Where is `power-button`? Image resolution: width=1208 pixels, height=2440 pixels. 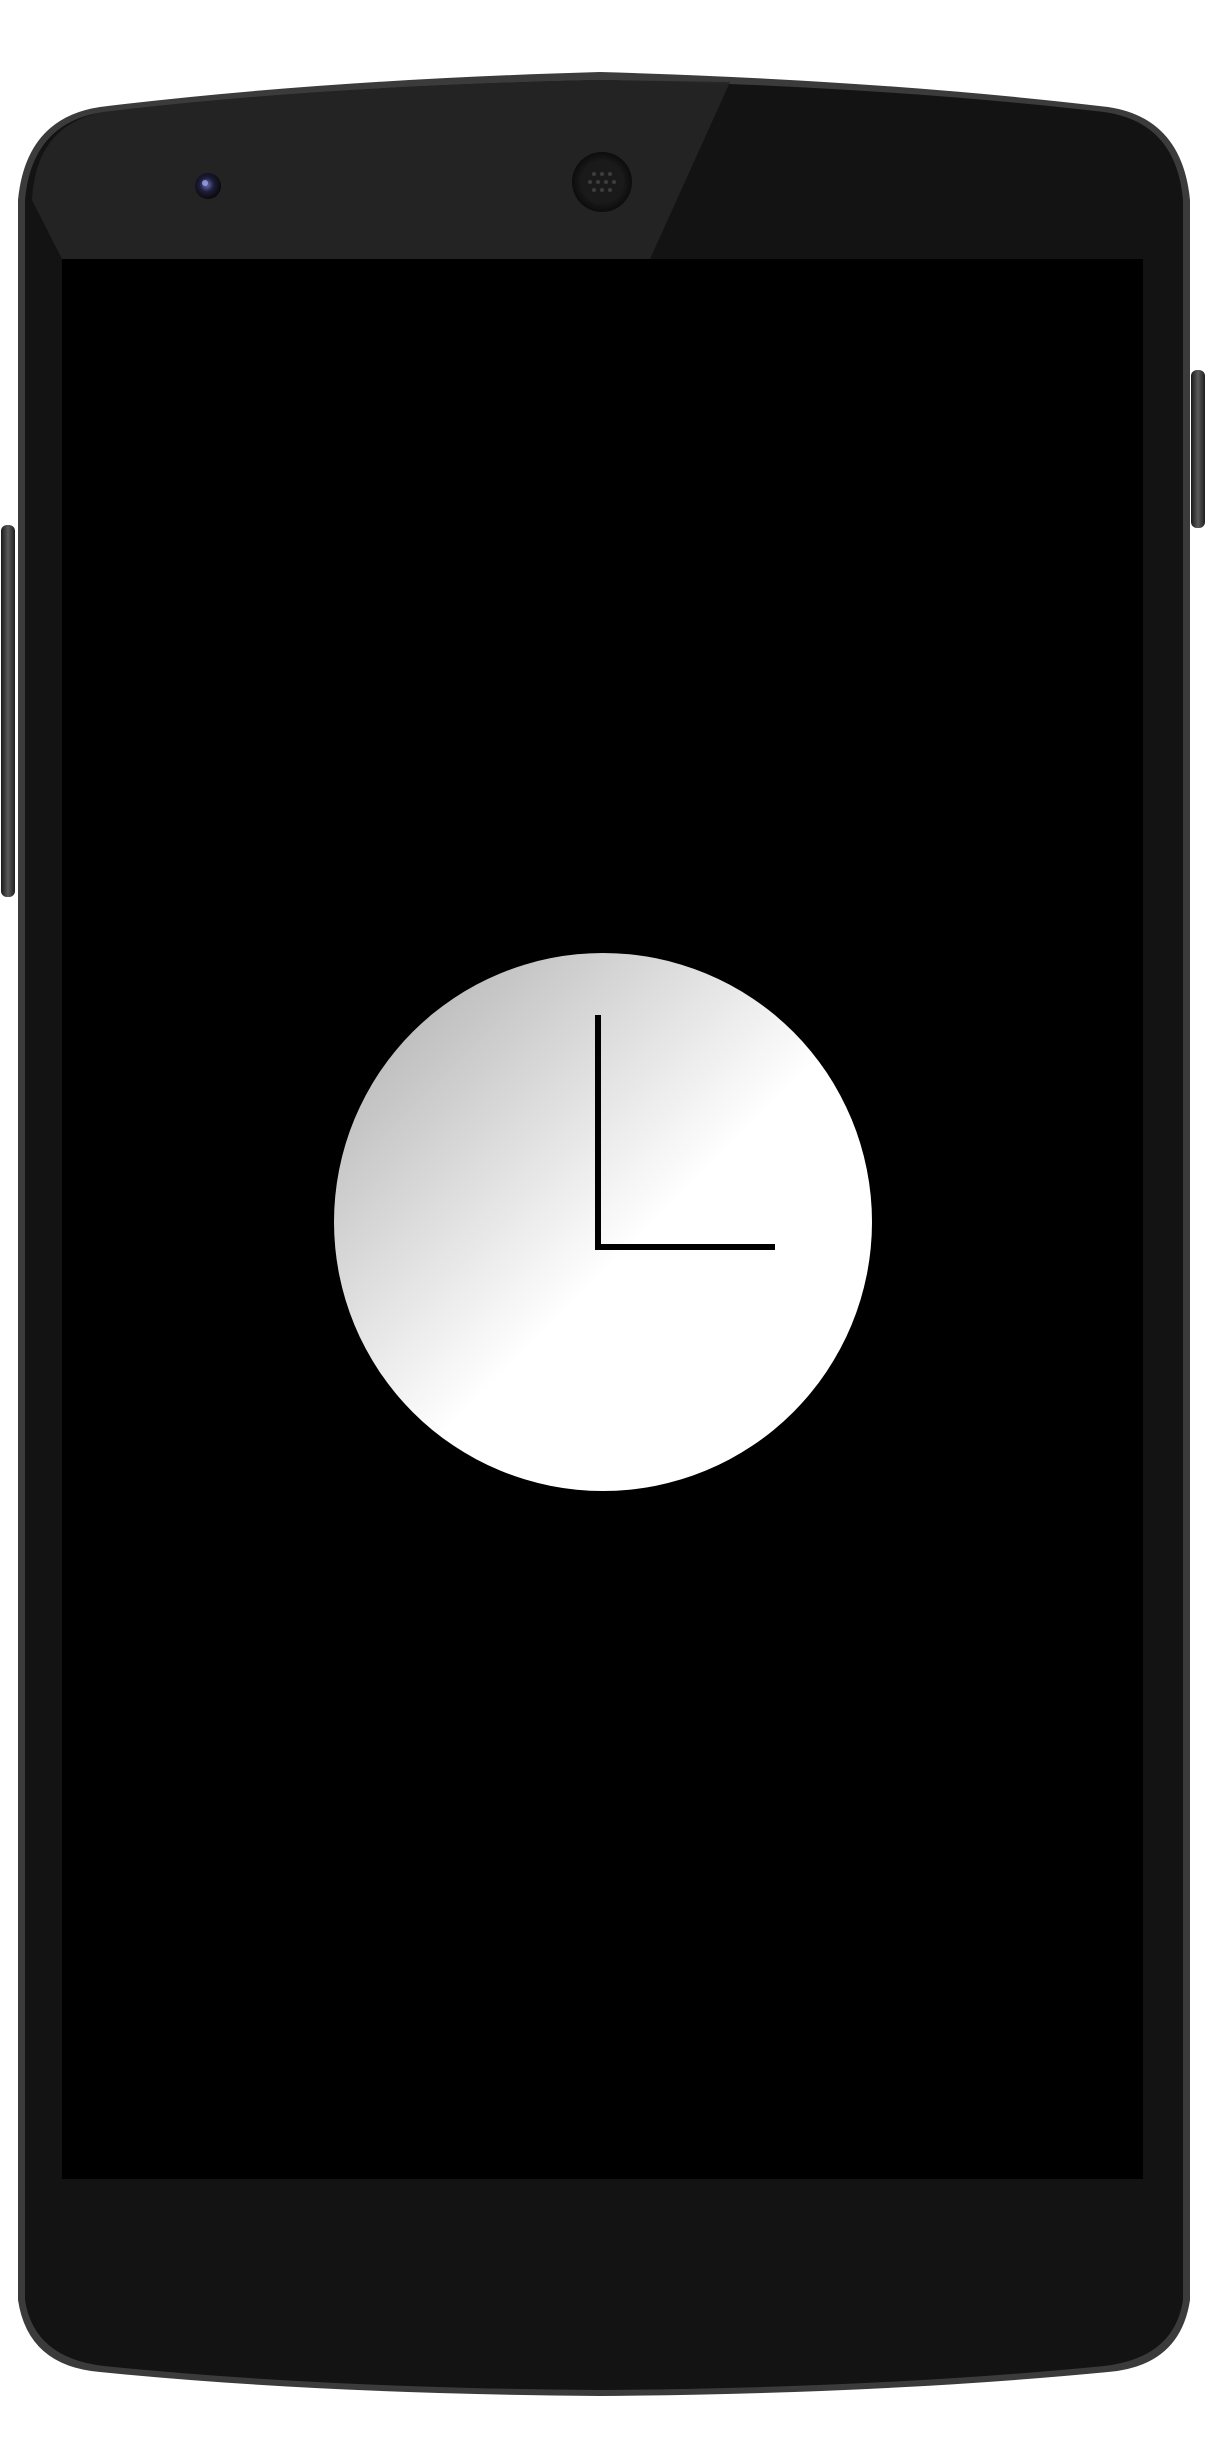 power-button is located at coordinates (1198, 449).